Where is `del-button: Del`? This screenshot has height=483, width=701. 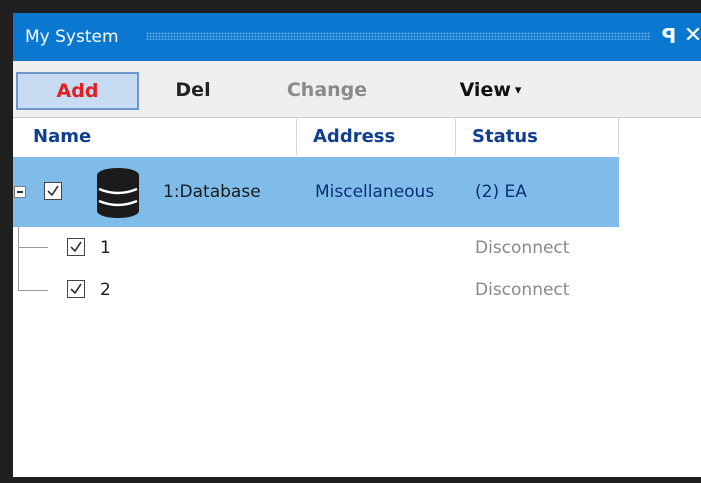
del-button: Del is located at coordinates (193, 90).